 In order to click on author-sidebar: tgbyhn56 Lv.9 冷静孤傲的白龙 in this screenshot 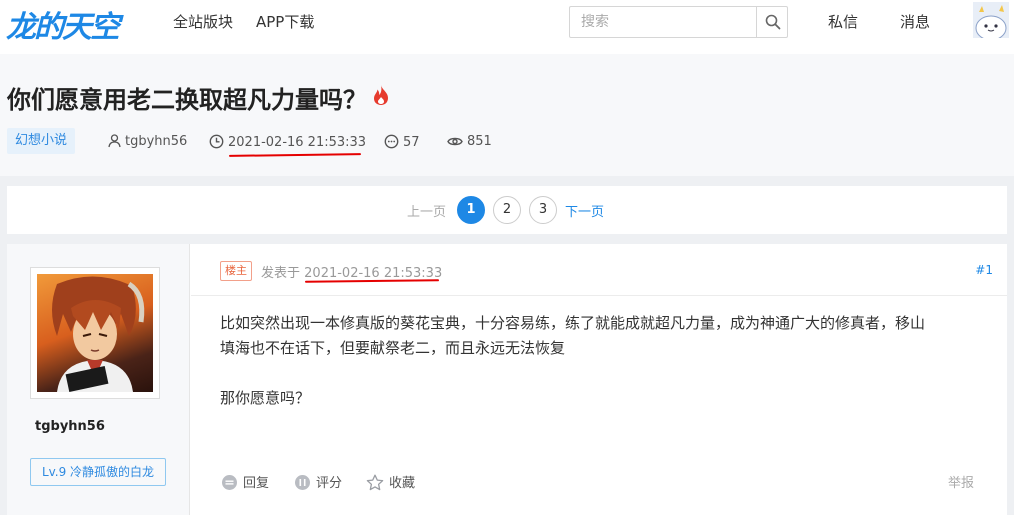, I will do `click(98, 379)`.